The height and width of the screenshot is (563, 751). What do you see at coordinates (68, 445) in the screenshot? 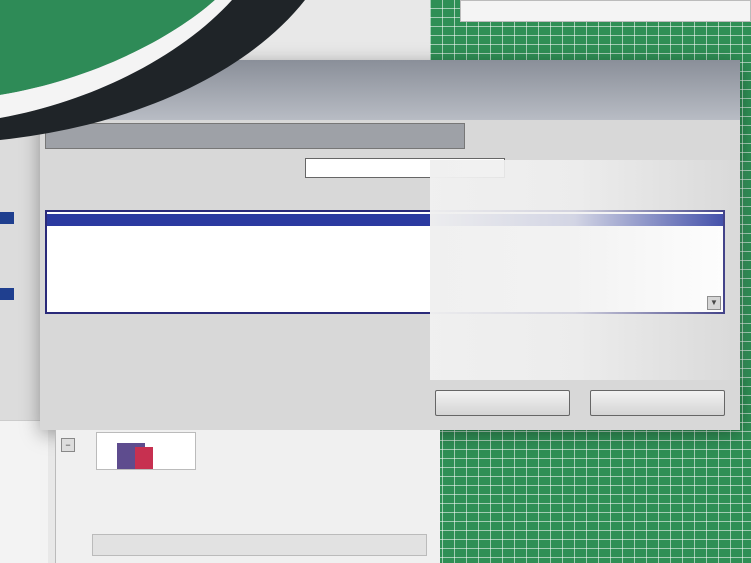
I see `expand-icon: −` at bounding box center [68, 445].